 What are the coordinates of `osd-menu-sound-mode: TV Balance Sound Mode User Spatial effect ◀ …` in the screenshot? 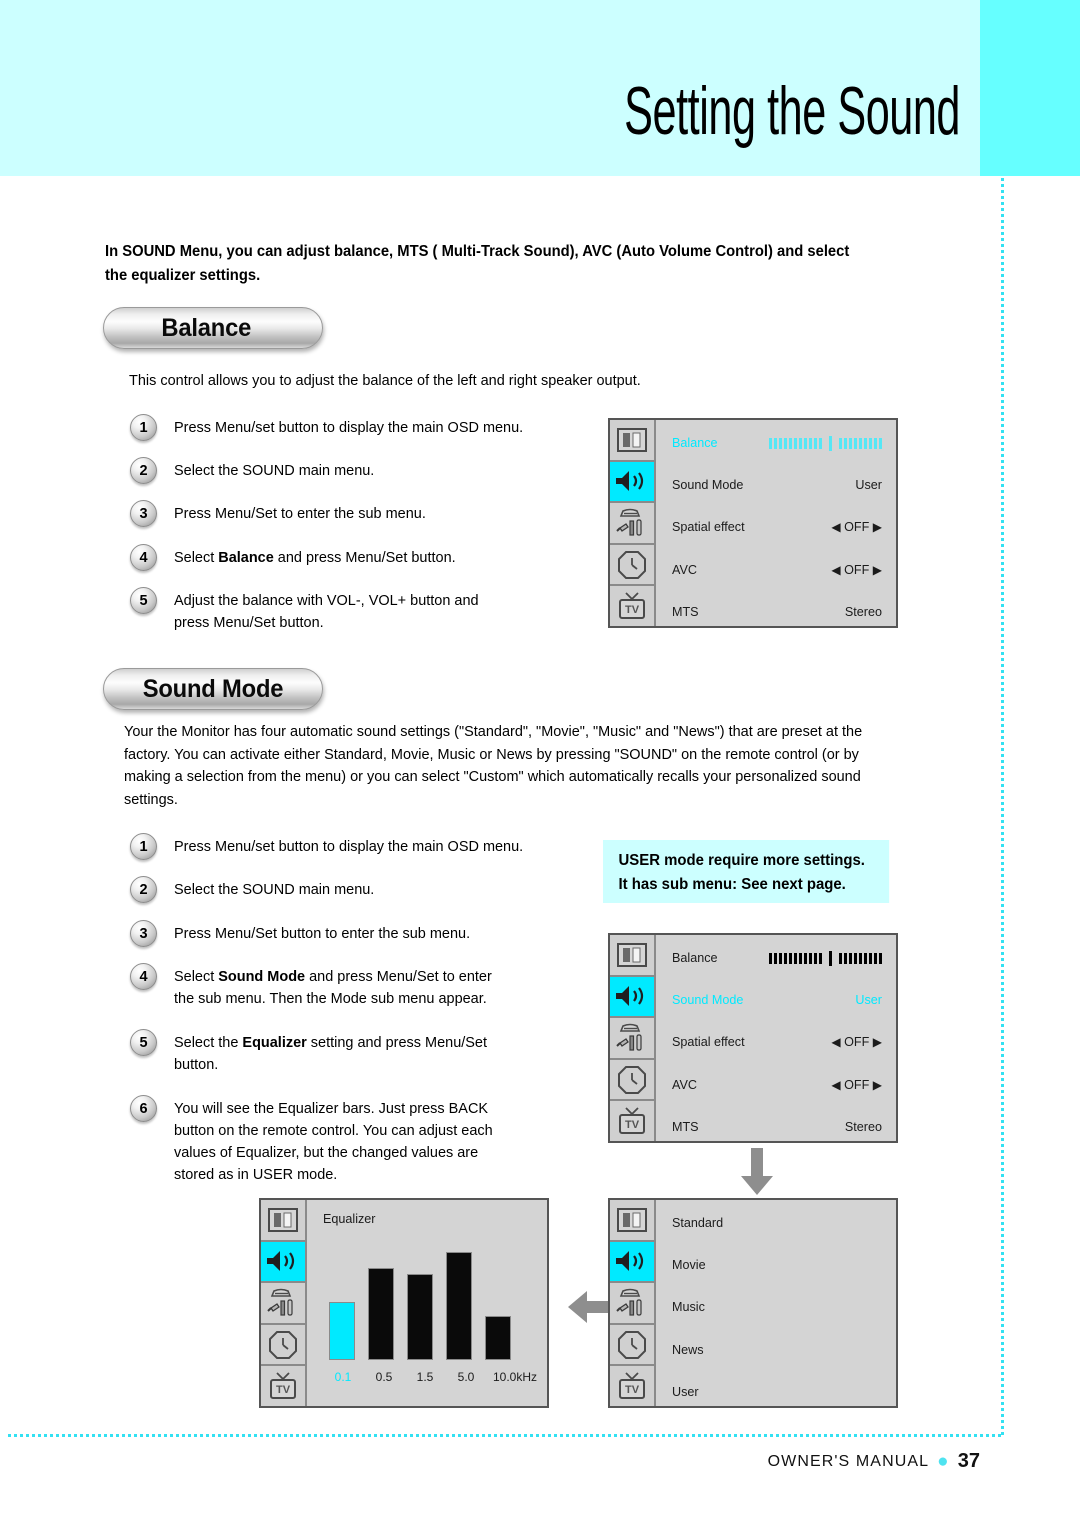 It's located at (753, 1038).